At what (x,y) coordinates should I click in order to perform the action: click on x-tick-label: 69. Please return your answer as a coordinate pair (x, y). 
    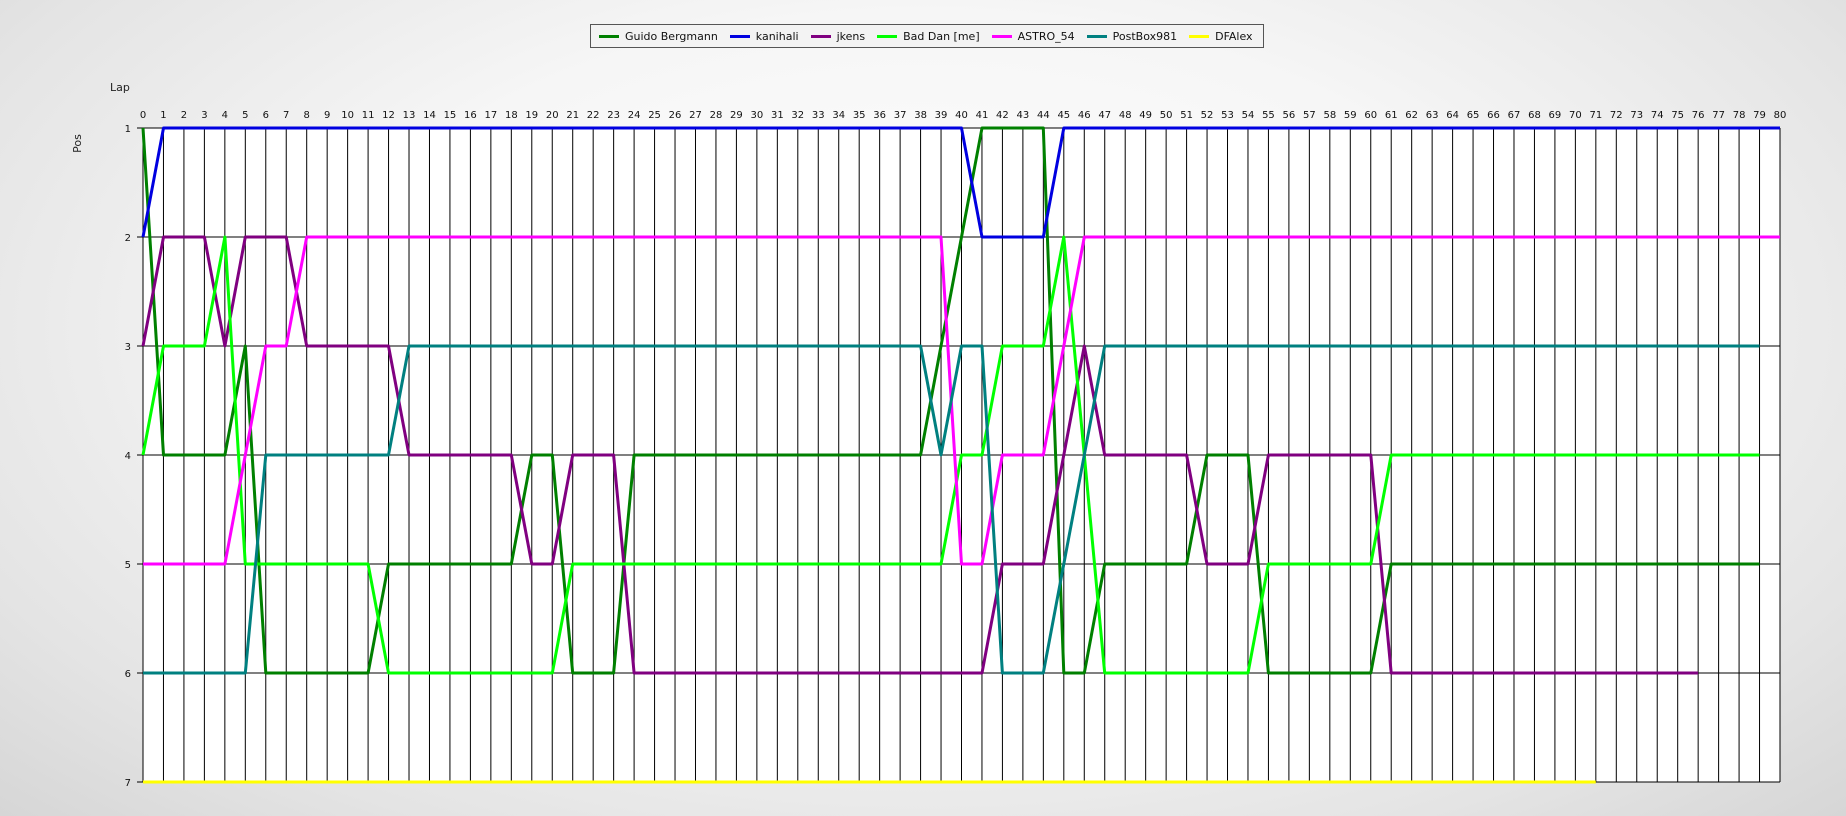
    Looking at the image, I should click on (1555, 115).